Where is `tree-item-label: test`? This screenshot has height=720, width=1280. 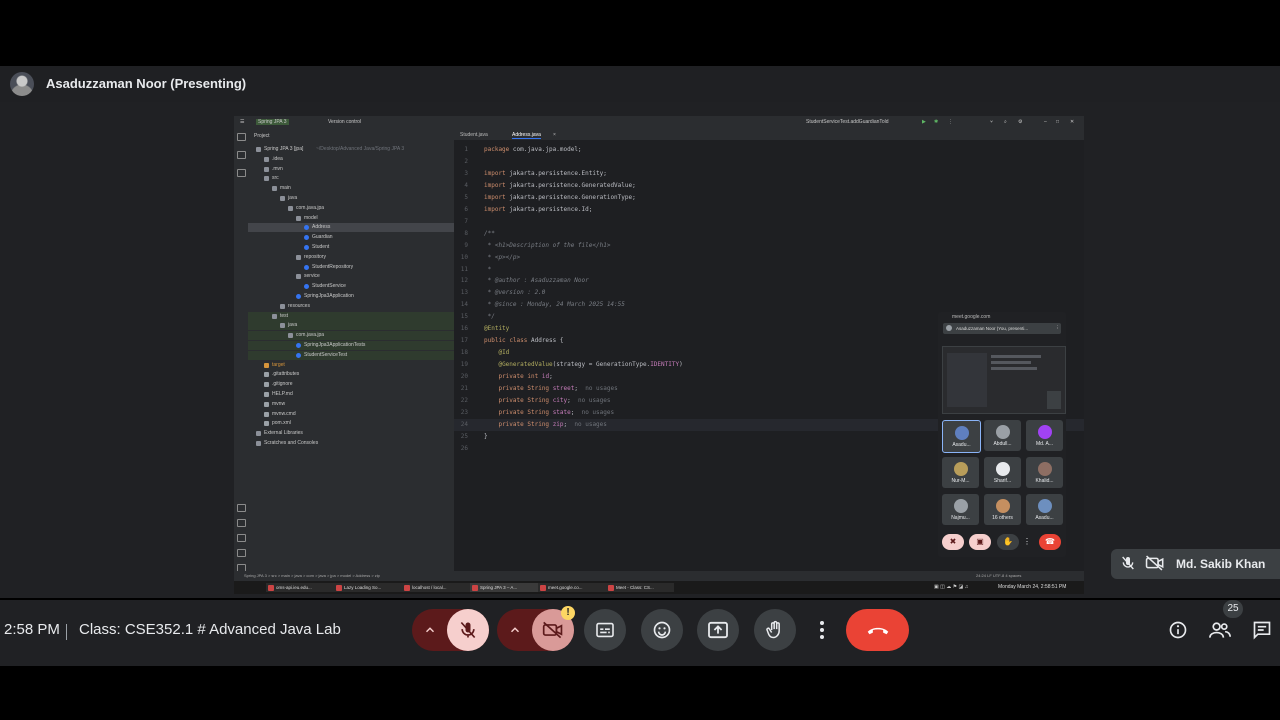 tree-item-label: test is located at coordinates (284, 315).